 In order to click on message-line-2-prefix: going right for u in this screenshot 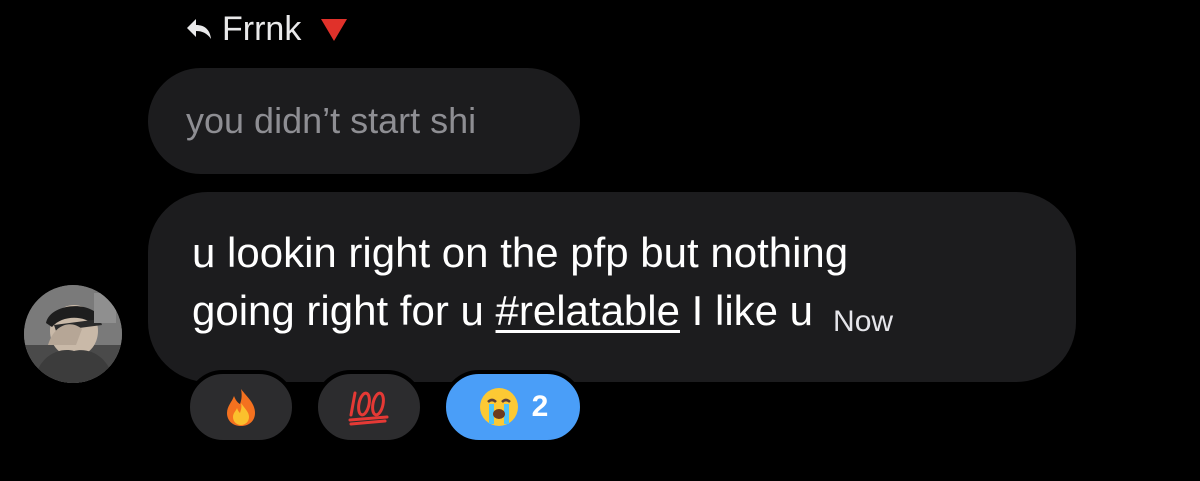, I will do `click(344, 310)`.